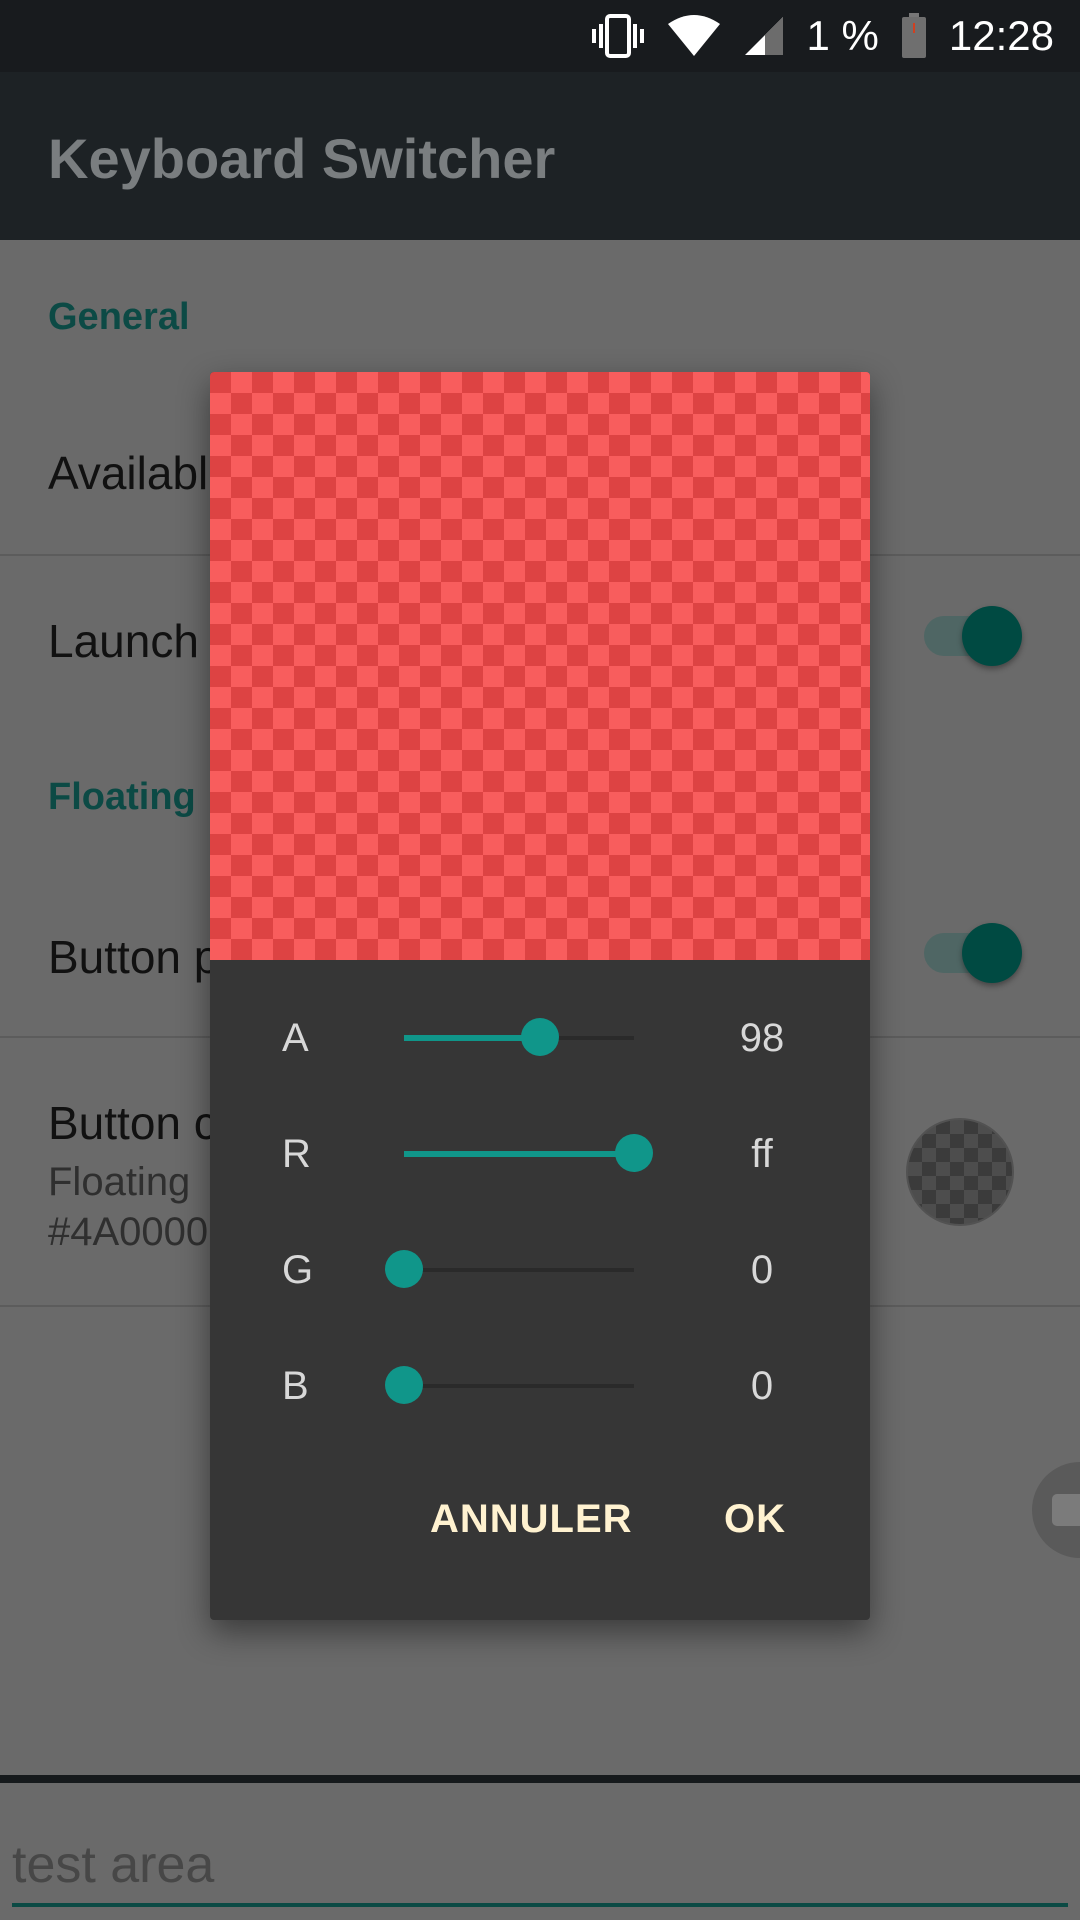 This screenshot has width=1080, height=1920. I want to click on button-color-swatch, so click(960, 1172).